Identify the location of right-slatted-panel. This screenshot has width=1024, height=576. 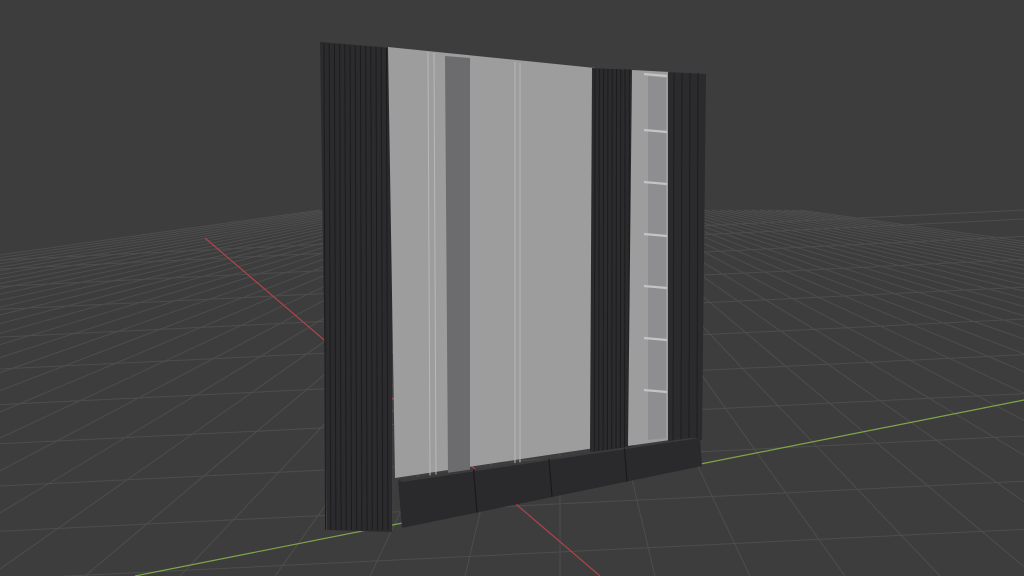
(612, 260).